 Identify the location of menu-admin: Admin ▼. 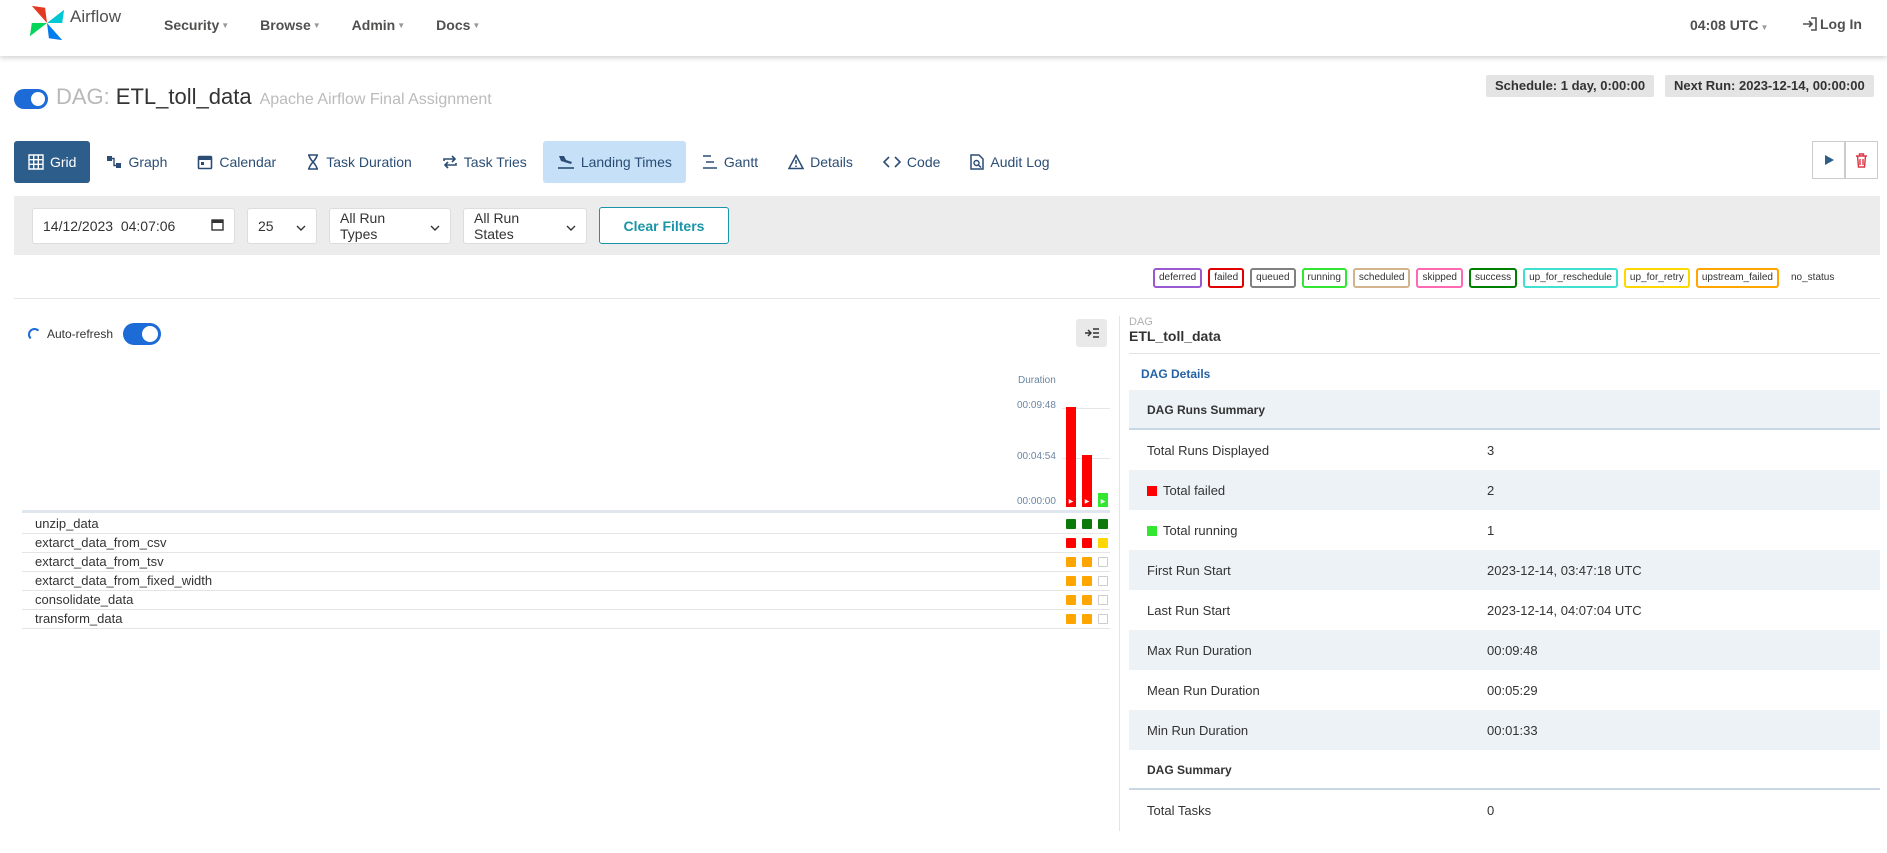
(378, 25).